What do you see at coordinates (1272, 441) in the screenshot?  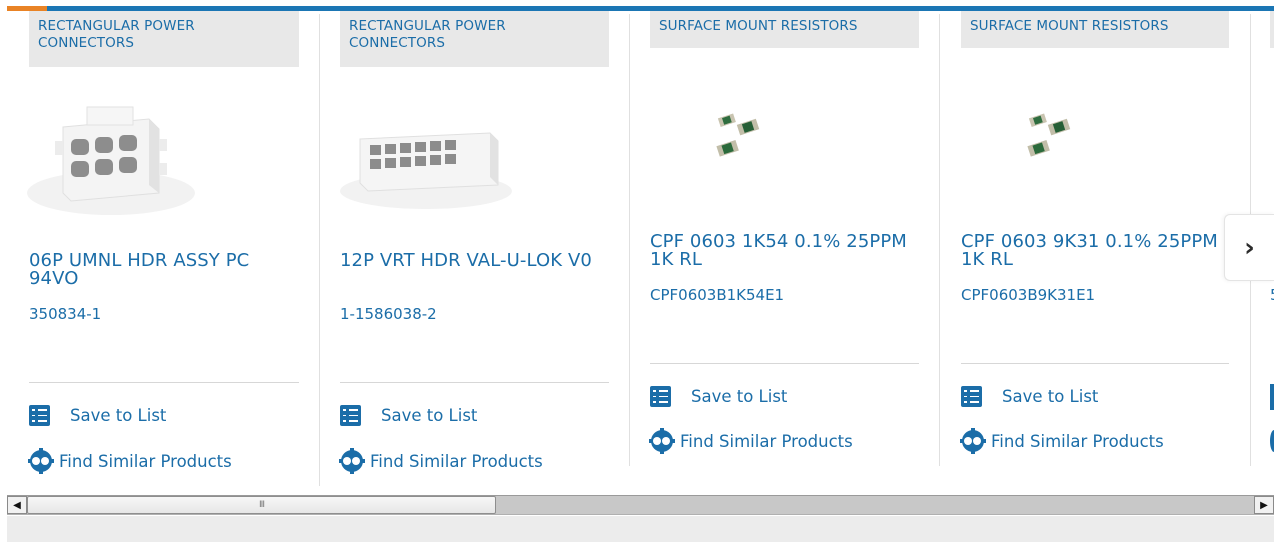 I see `gears-icon-partial` at bounding box center [1272, 441].